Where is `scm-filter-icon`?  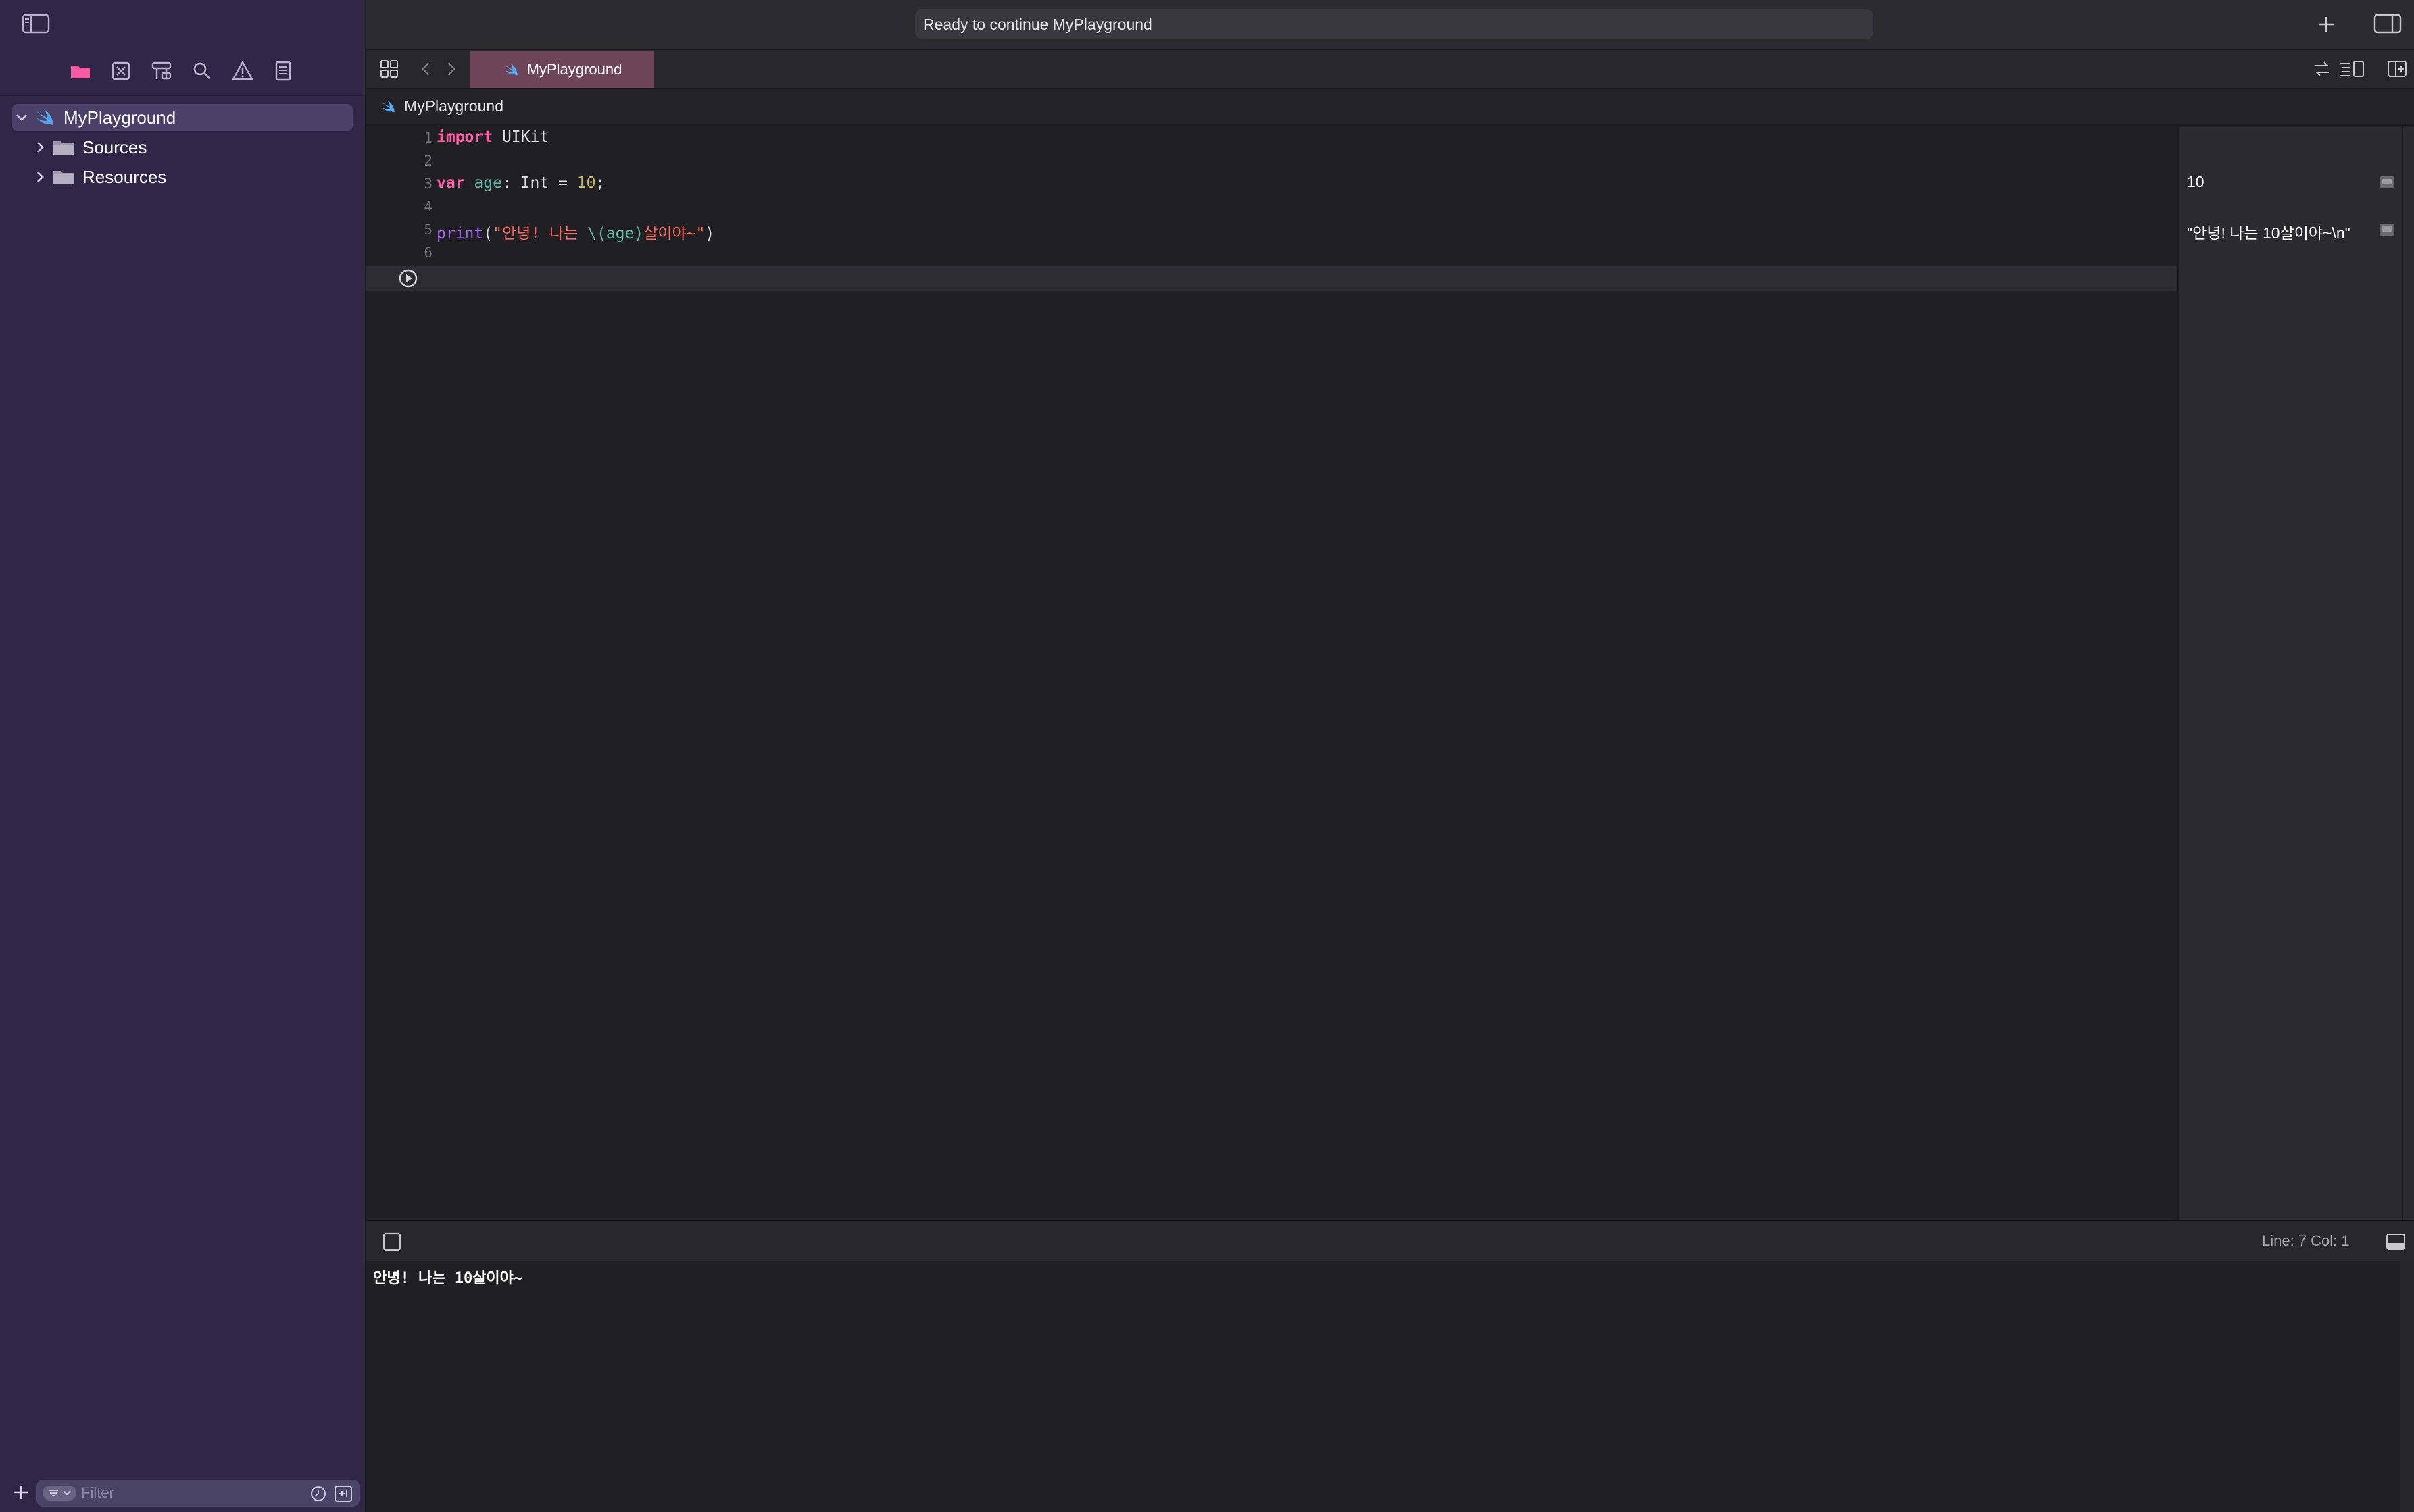
scm-filter-icon is located at coordinates (343, 1494).